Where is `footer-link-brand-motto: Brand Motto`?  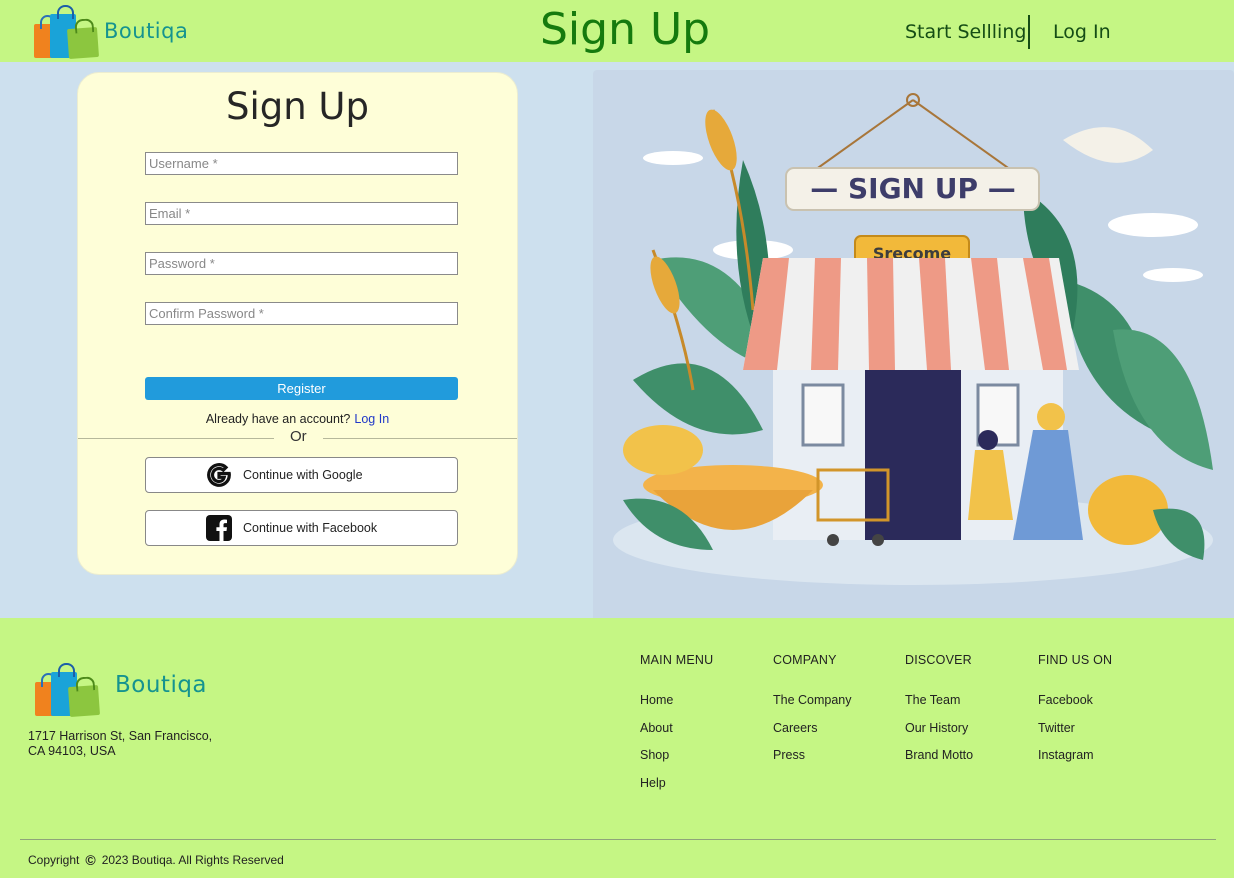 footer-link-brand-motto: Brand Motto is located at coordinates (939, 762).